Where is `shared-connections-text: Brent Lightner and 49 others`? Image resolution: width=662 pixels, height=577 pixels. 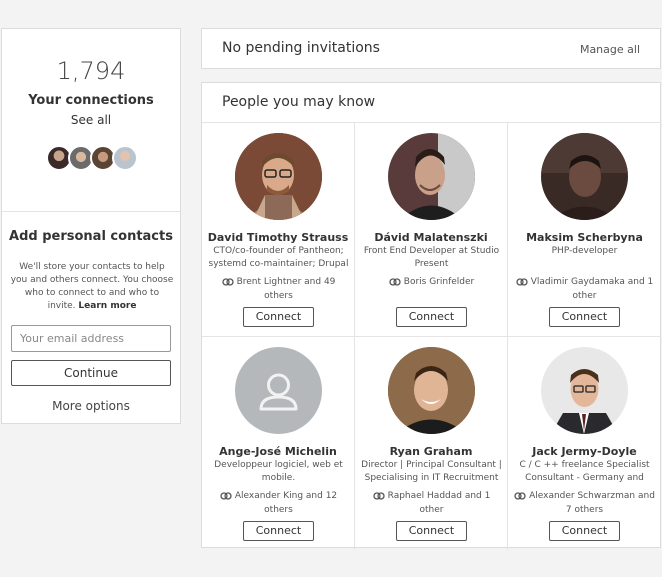 shared-connections-text: Brent Lightner and 49 others is located at coordinates (286, 289).